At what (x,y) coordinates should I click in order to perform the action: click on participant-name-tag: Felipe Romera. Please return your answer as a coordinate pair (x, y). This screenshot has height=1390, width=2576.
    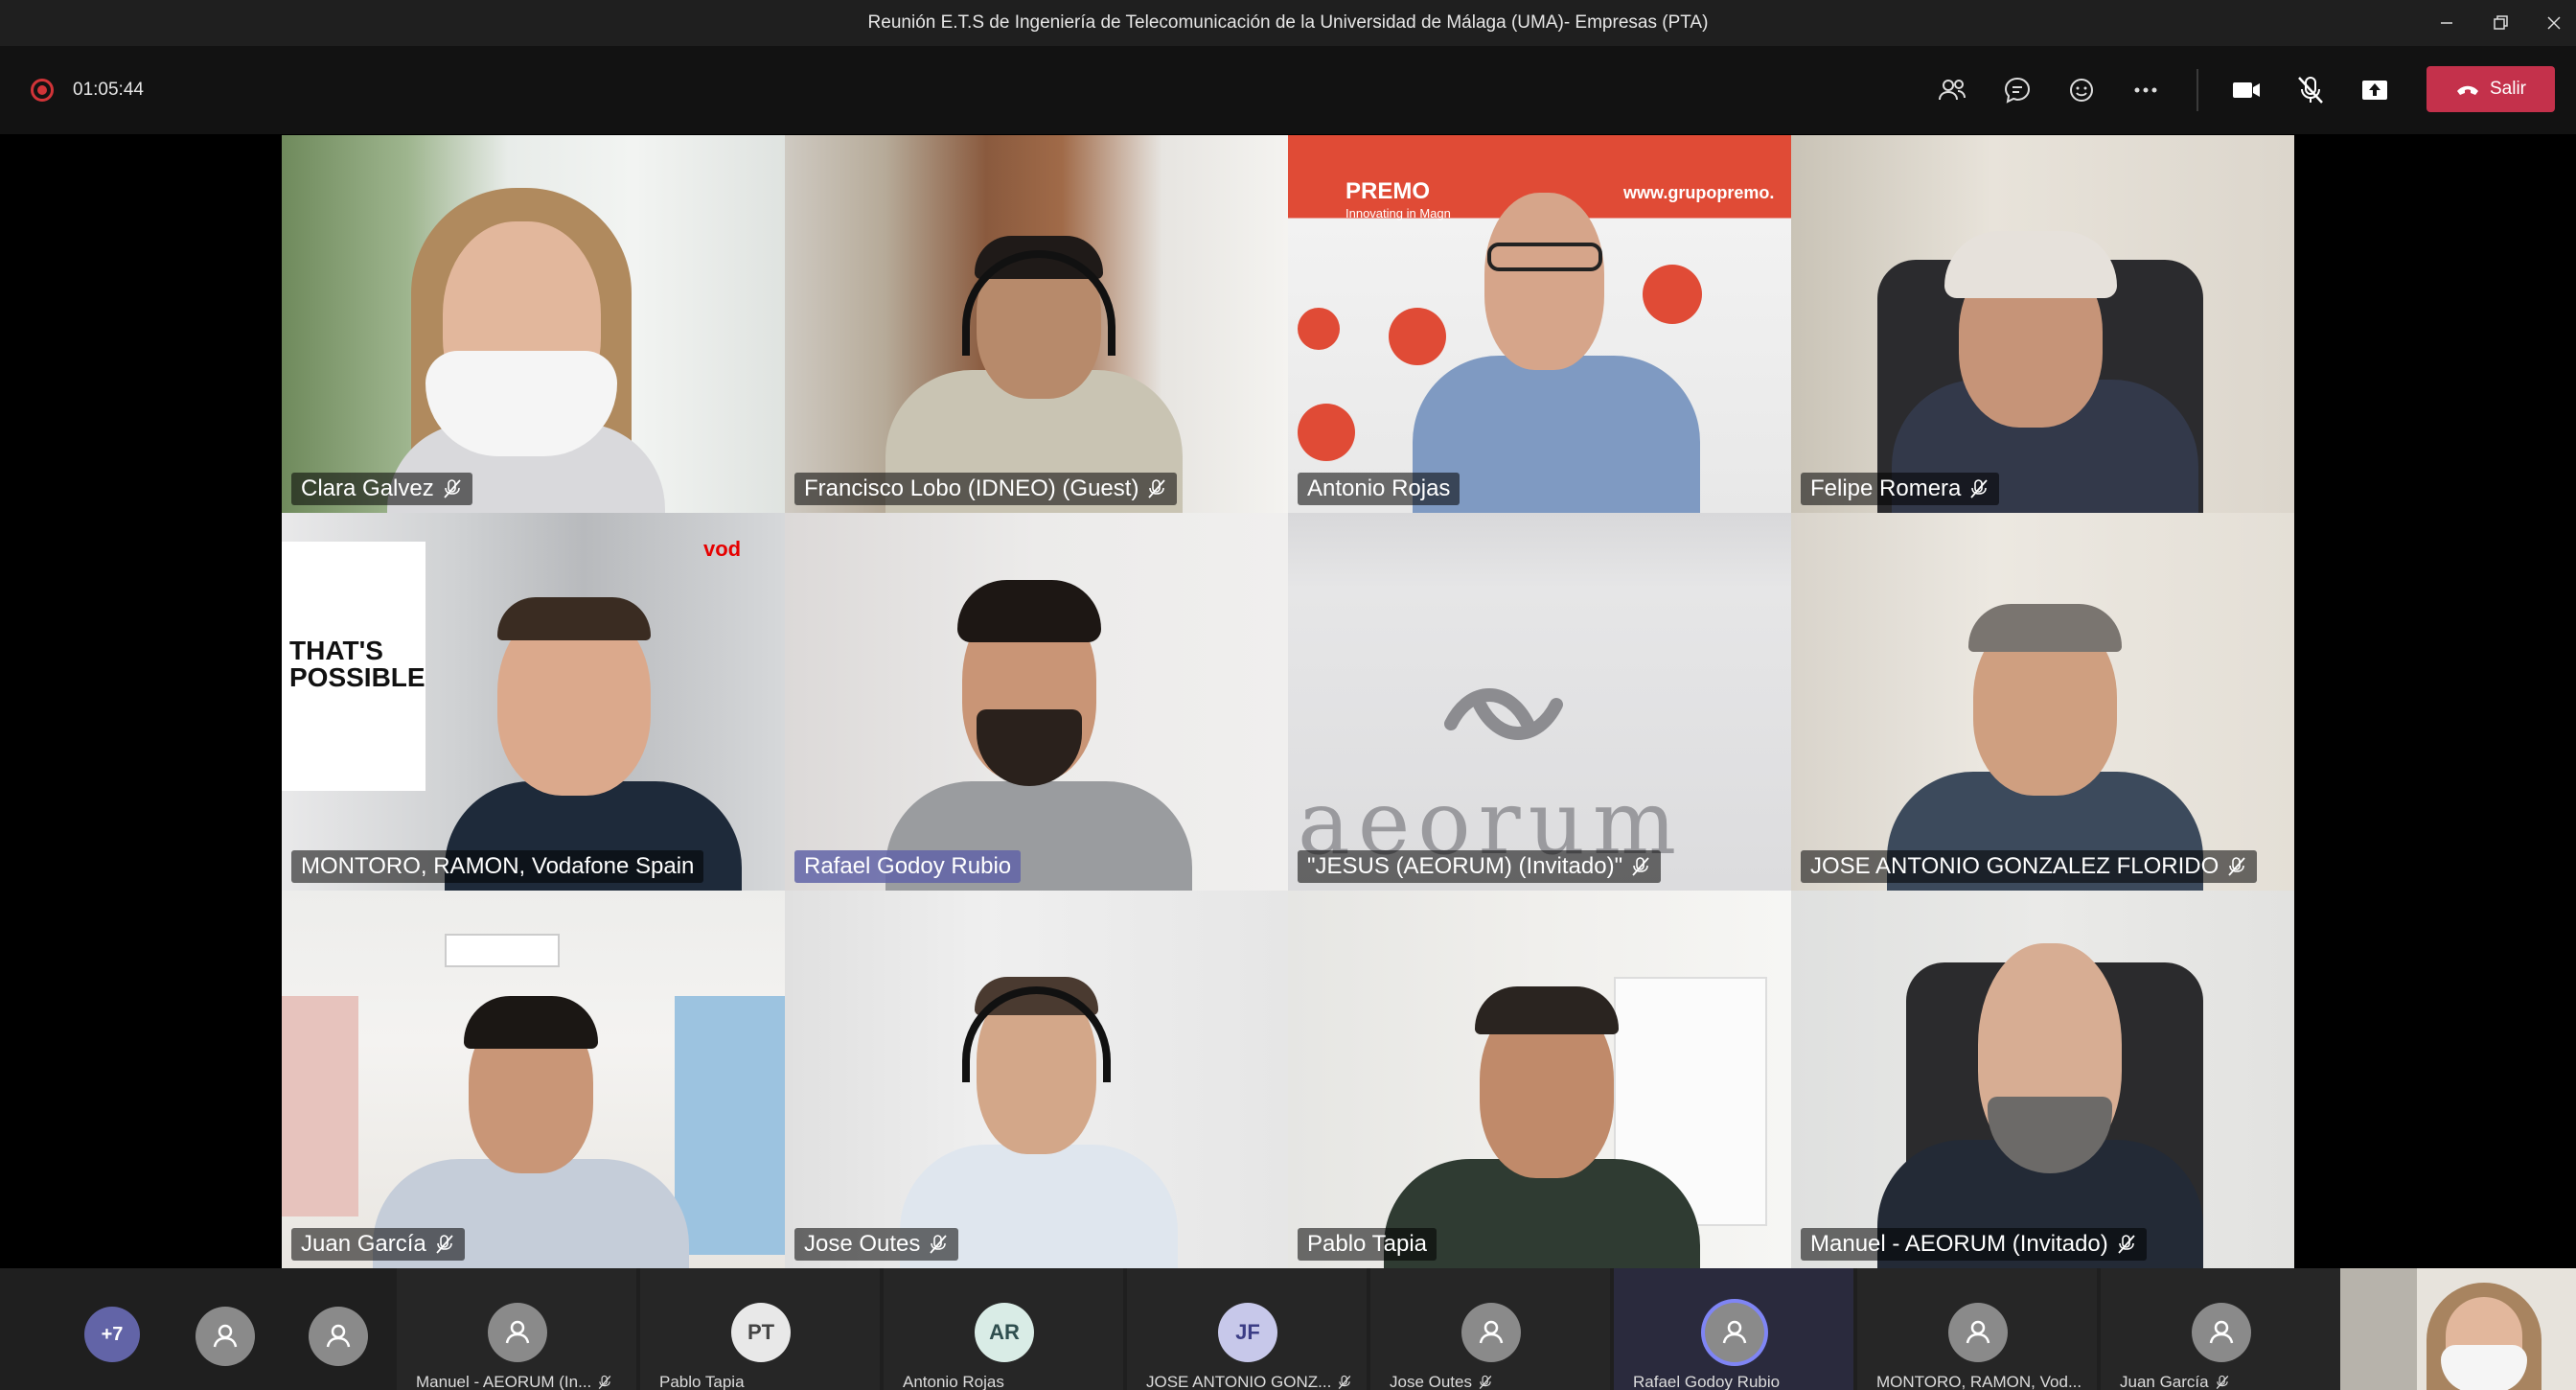
    Looking at the image, I should click on (1901, 489).